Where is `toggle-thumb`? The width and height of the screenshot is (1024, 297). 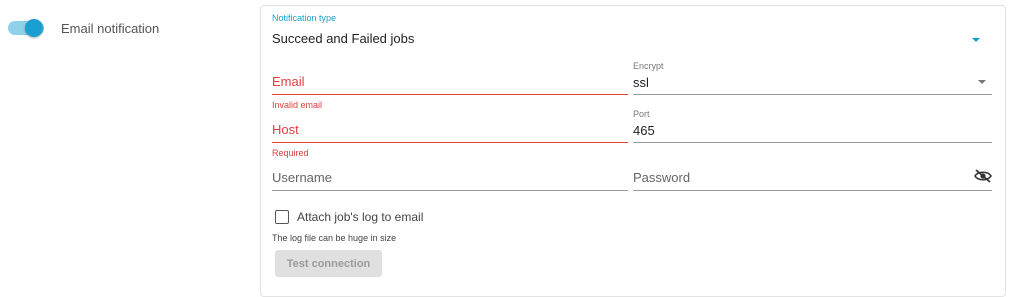
toggle-thumb is located at coordinates (34, 28).